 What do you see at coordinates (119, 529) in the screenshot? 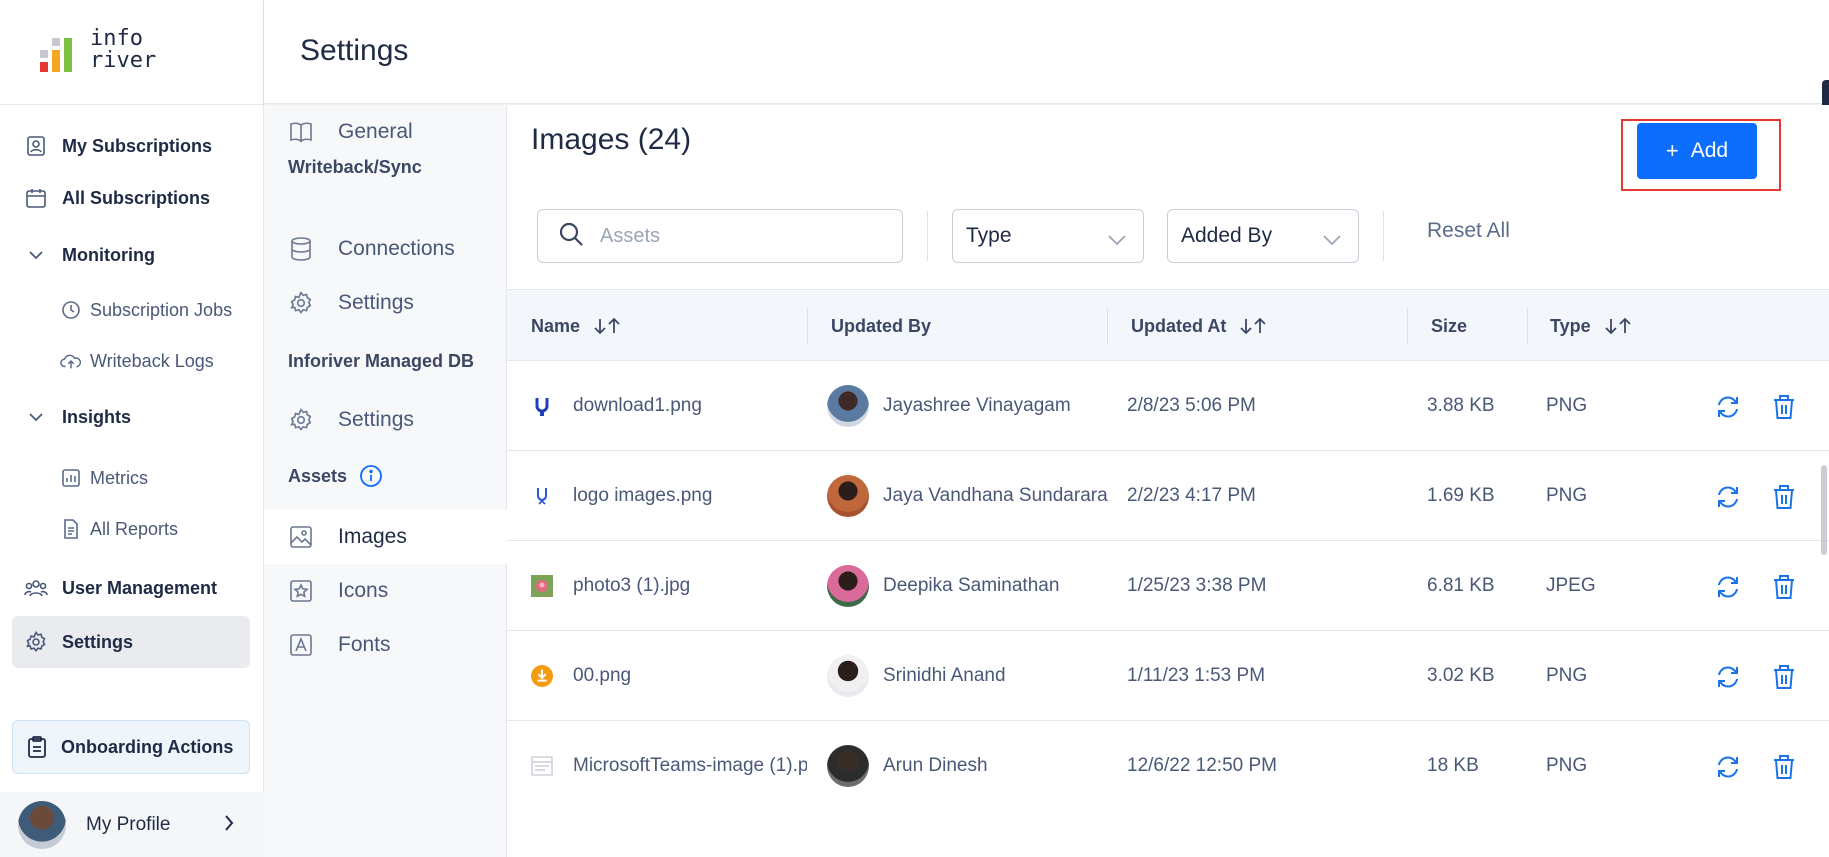
I see `nav-all-reports: All Reports` at bounding box center [119, 529].